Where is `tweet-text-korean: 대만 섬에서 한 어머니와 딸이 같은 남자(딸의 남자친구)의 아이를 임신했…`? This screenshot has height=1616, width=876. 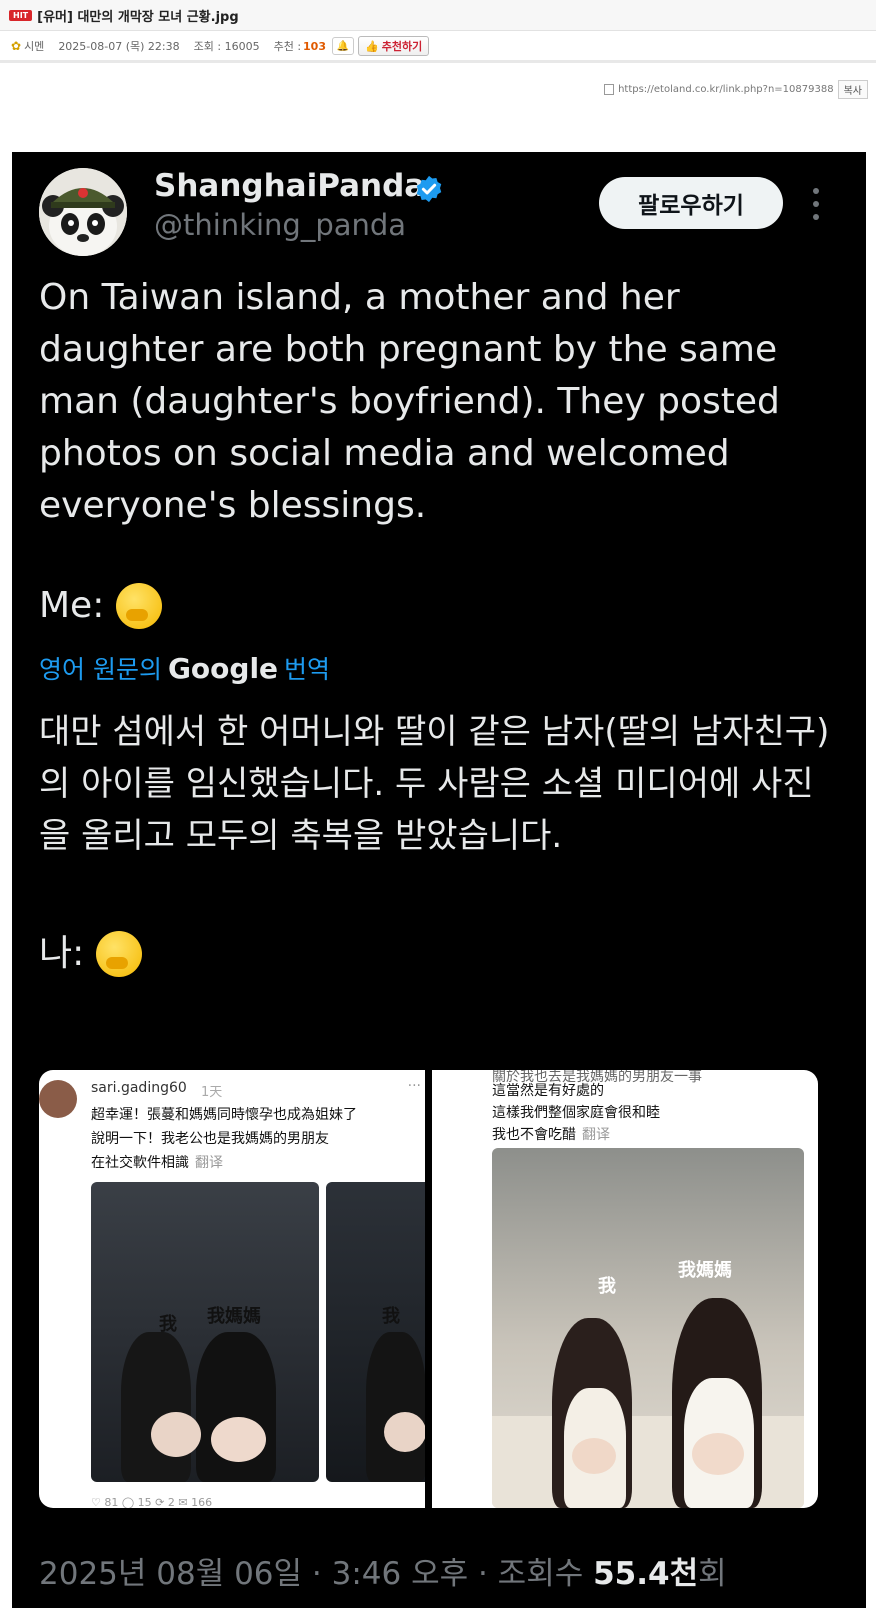
tweet-text-korean: 대만 섬에서 한 어머니와 딸이 같은 남자(딸의 남자친구)의 아이를 임신했… is located at coordinates (434, 784).